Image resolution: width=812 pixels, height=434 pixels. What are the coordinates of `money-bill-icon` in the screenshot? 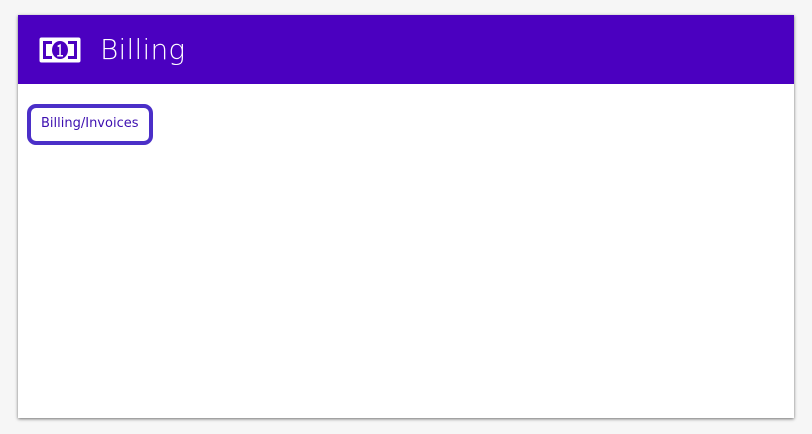 It's located at (60, 50).